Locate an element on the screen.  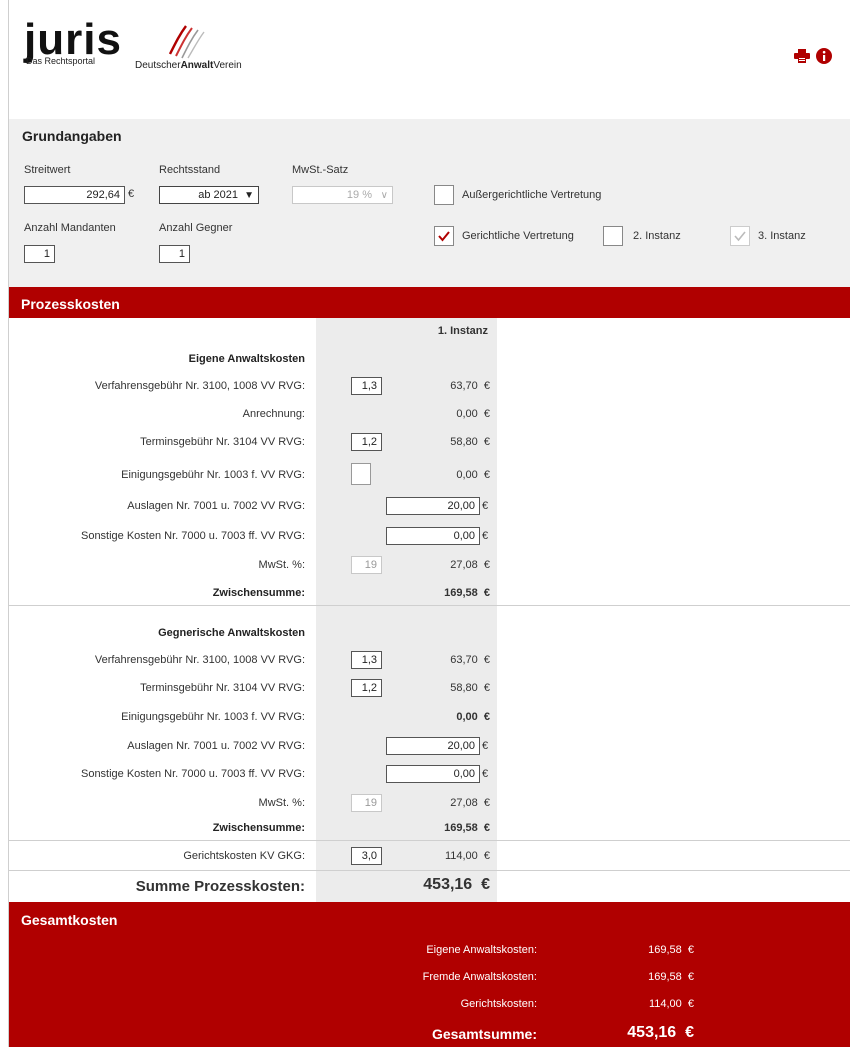
rechtsstand-label: Rechtsstand is located at coordinates (190, 170).